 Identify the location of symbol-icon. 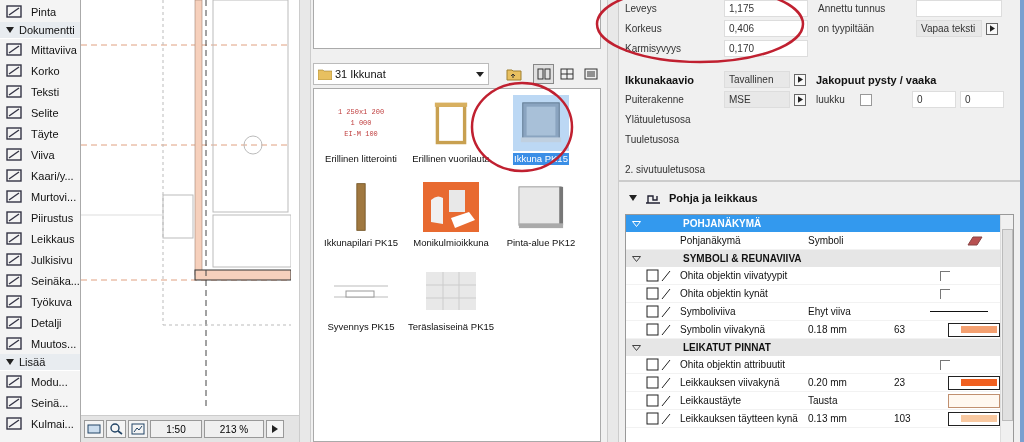
(975, 240).